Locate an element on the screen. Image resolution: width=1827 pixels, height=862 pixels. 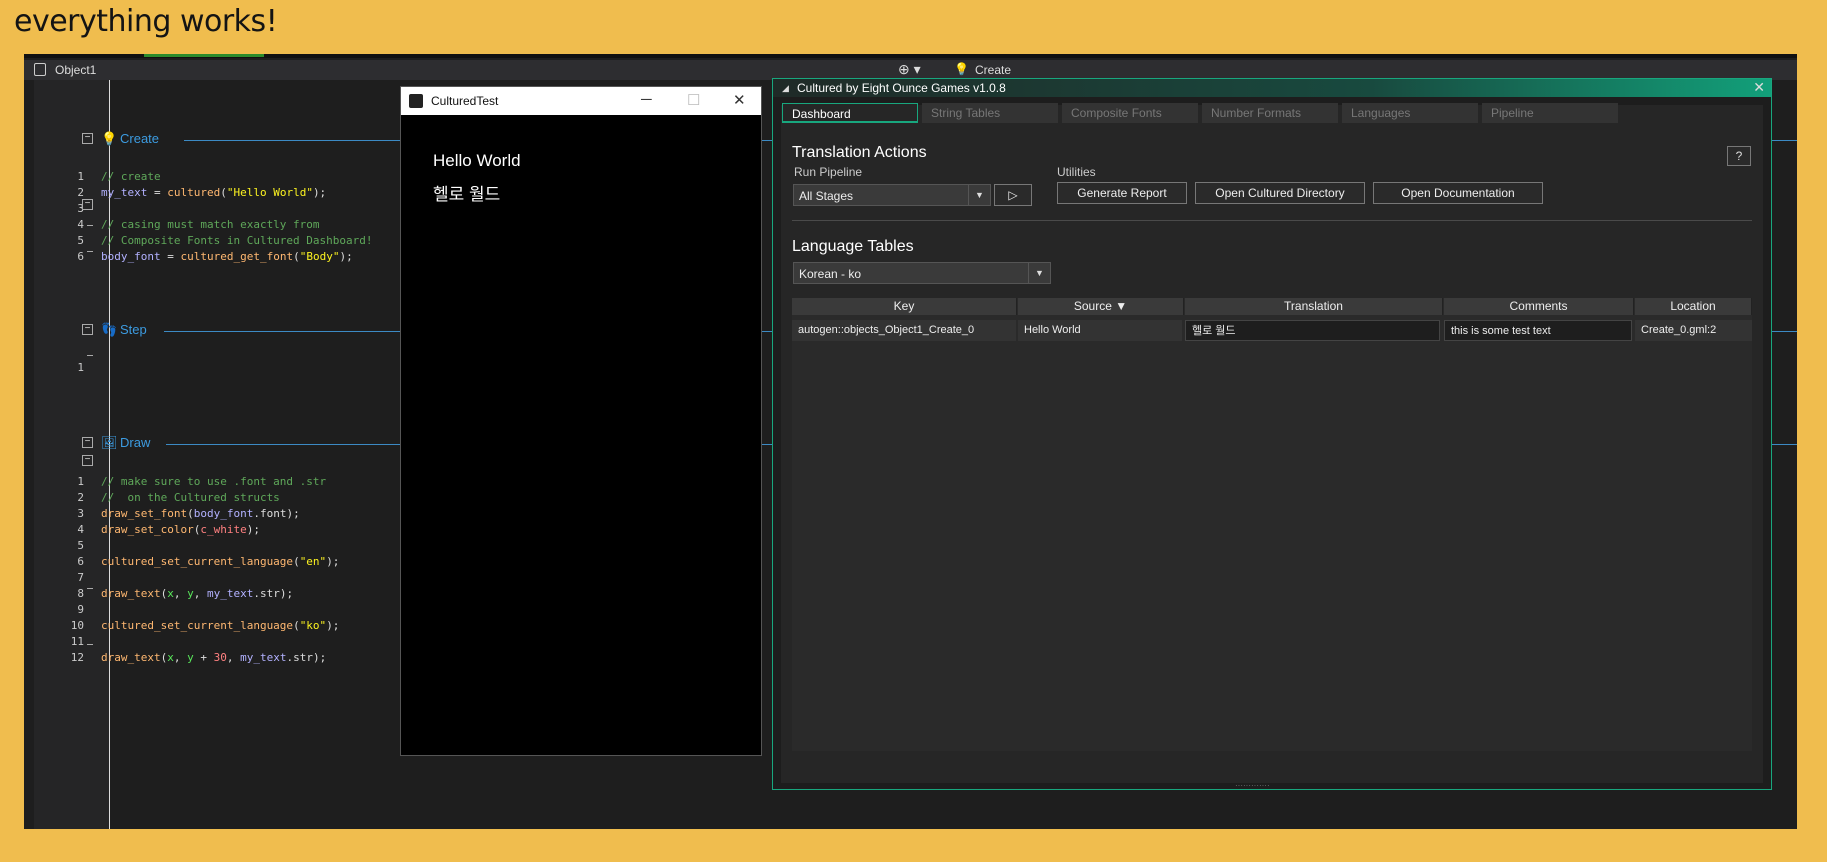
add-event-icon: ⊕ ▾ is located at coordinates (909, 69).